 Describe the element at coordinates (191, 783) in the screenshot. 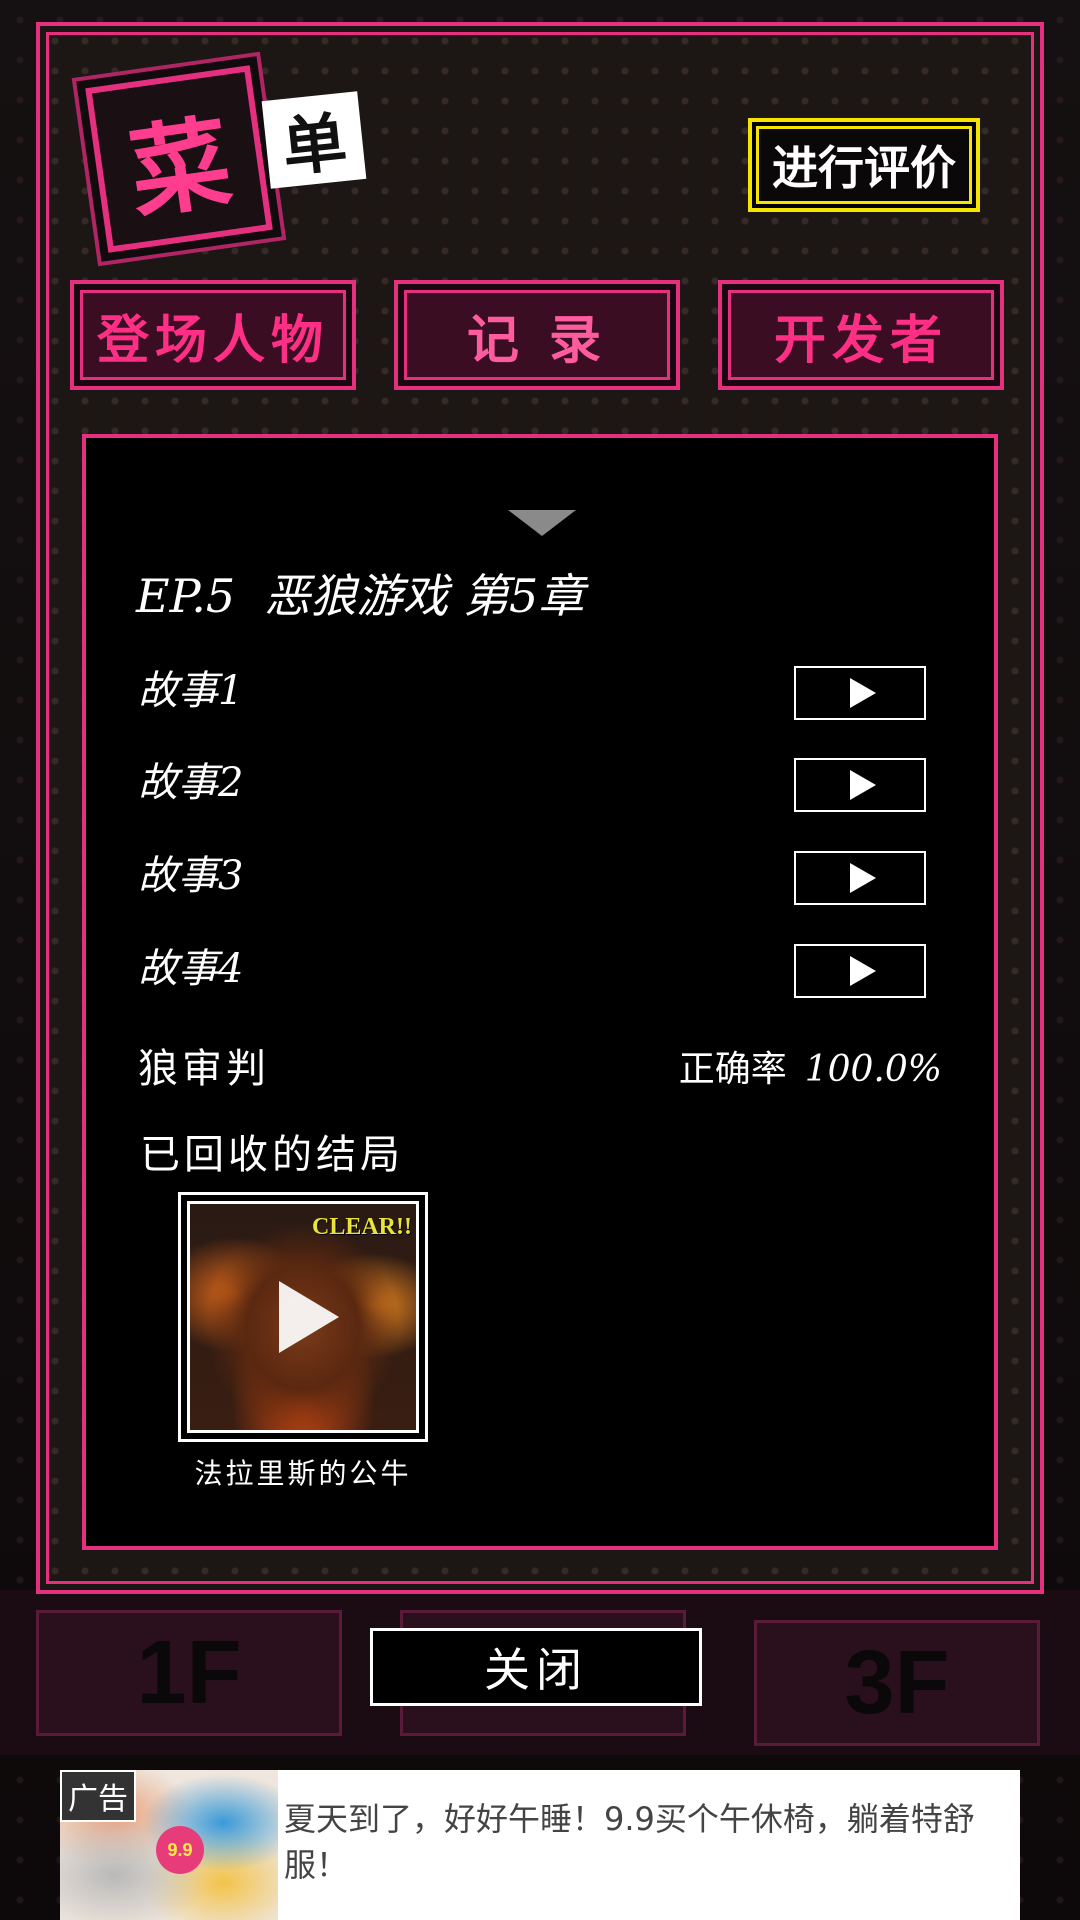

I see `story-label: 故事2` at that location.